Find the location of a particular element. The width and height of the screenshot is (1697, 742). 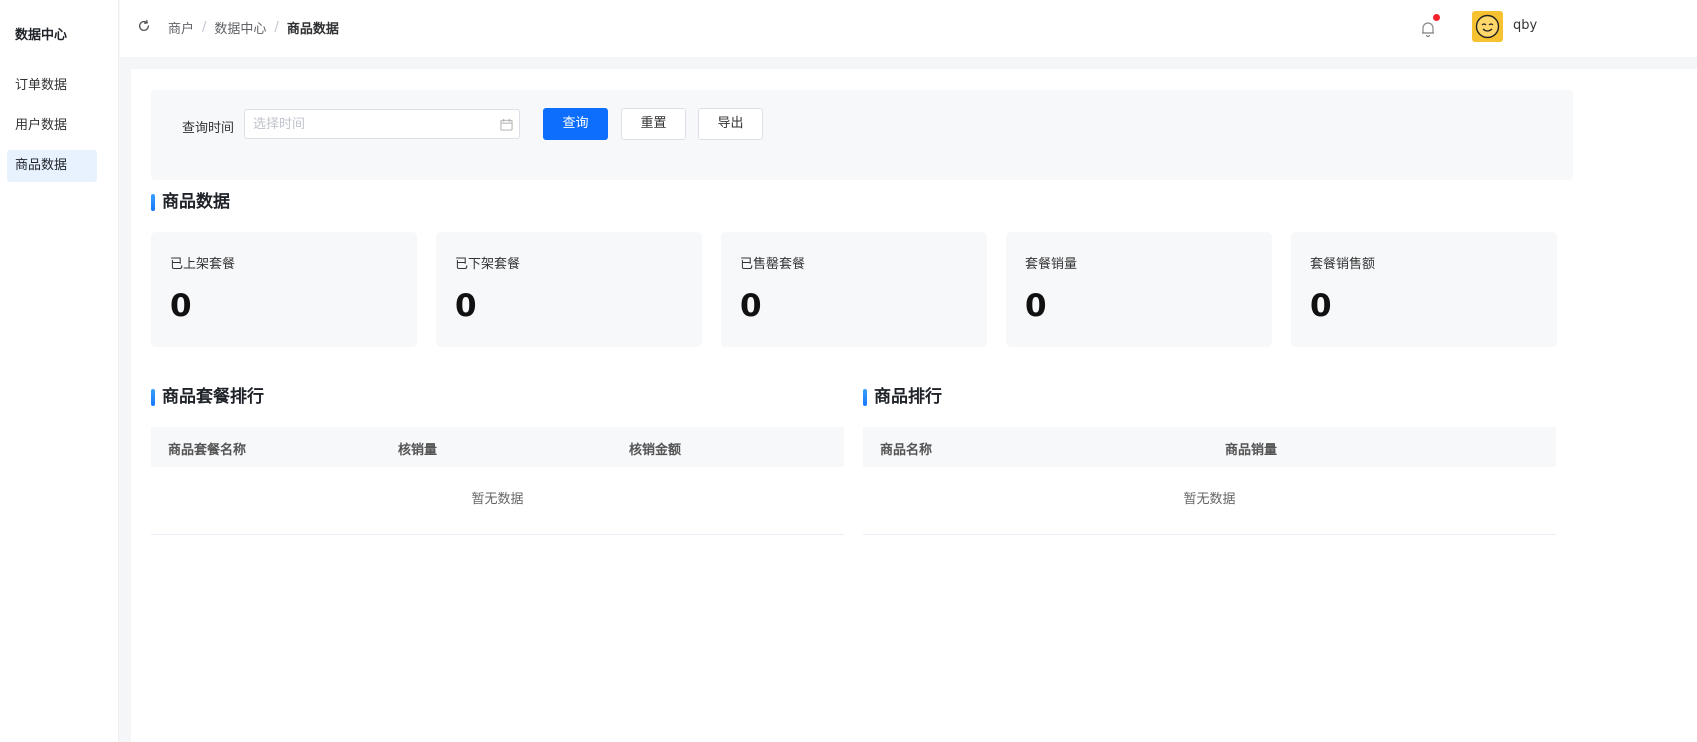

column-header-product-name: 商品名称 is located at coordinates (906, 450).